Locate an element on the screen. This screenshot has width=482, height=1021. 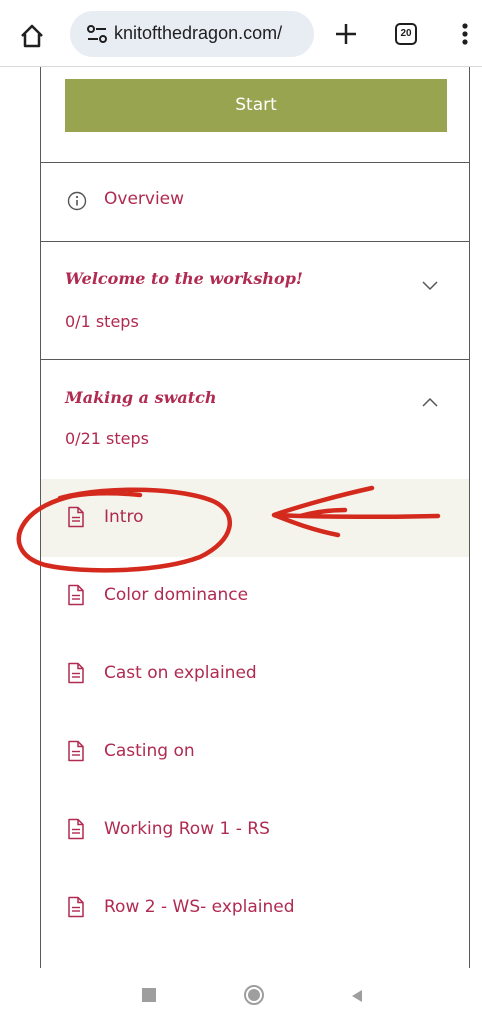
recent-apps-icon is located at coordinates (149, 995).